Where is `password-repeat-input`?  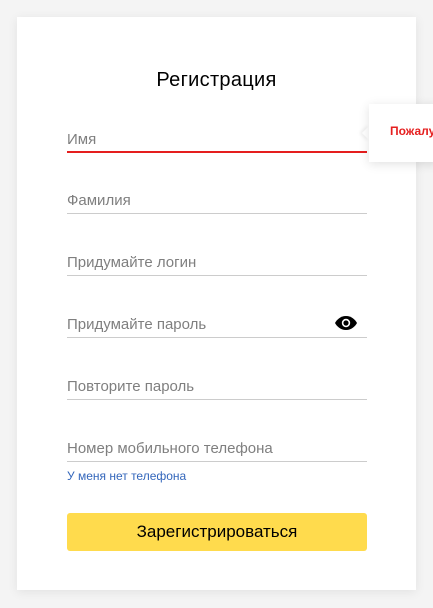
password-repeat-input is located at coordinates (217, 386).